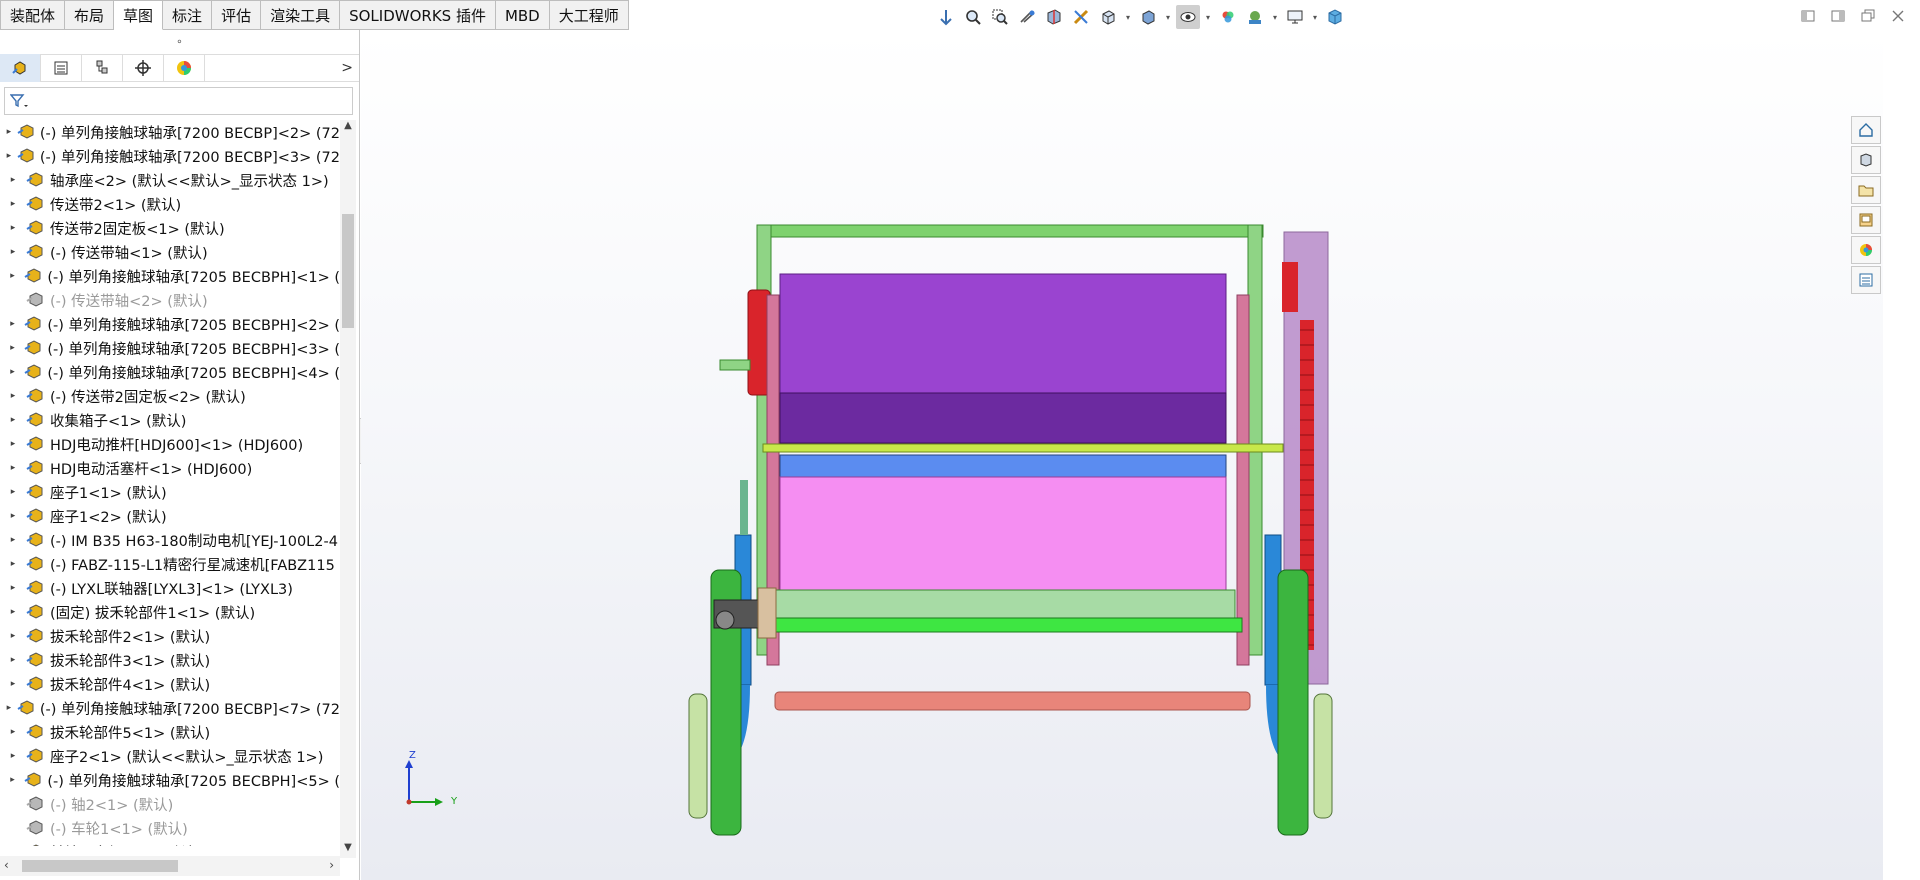 This screenshot has width=1920, height=880. I want to click on apply-scene-icon, so click(1255, 17).